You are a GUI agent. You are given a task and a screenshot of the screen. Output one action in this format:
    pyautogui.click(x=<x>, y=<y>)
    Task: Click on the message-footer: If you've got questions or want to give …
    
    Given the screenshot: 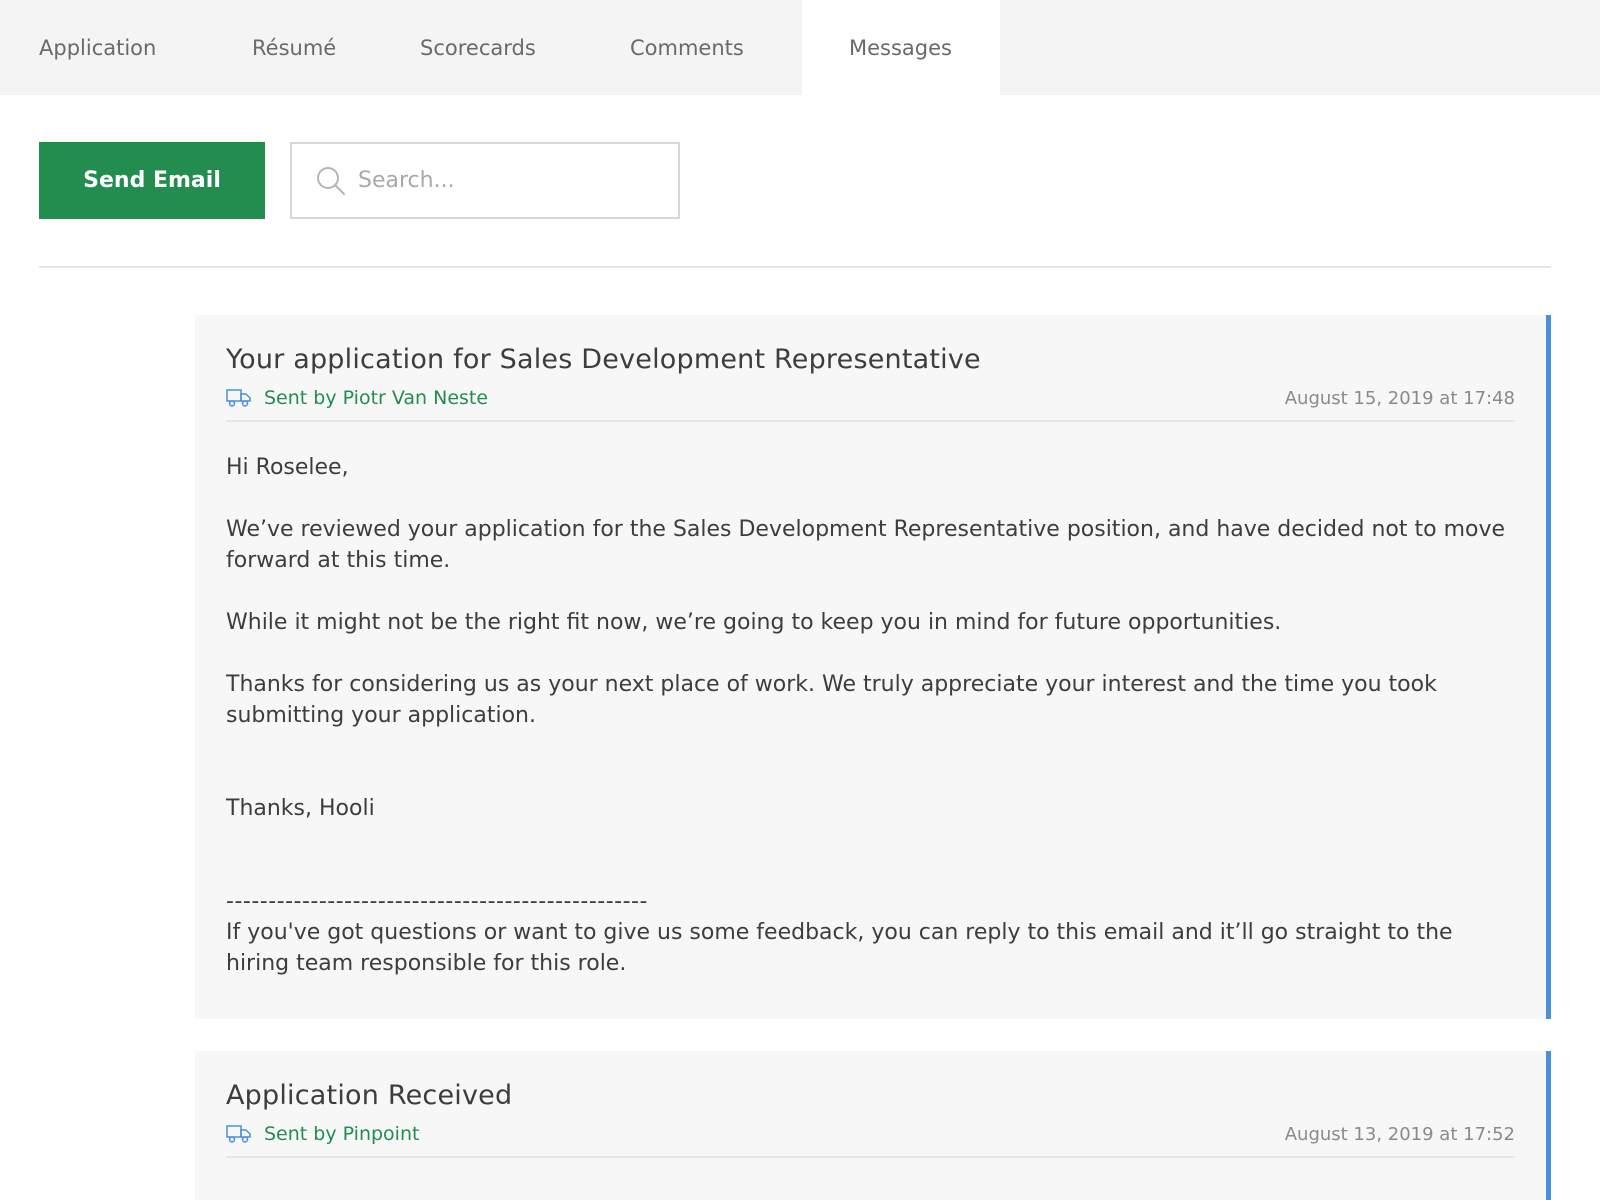 What is the action you would take?
    pyautogui.click(x=839, y=948)
    